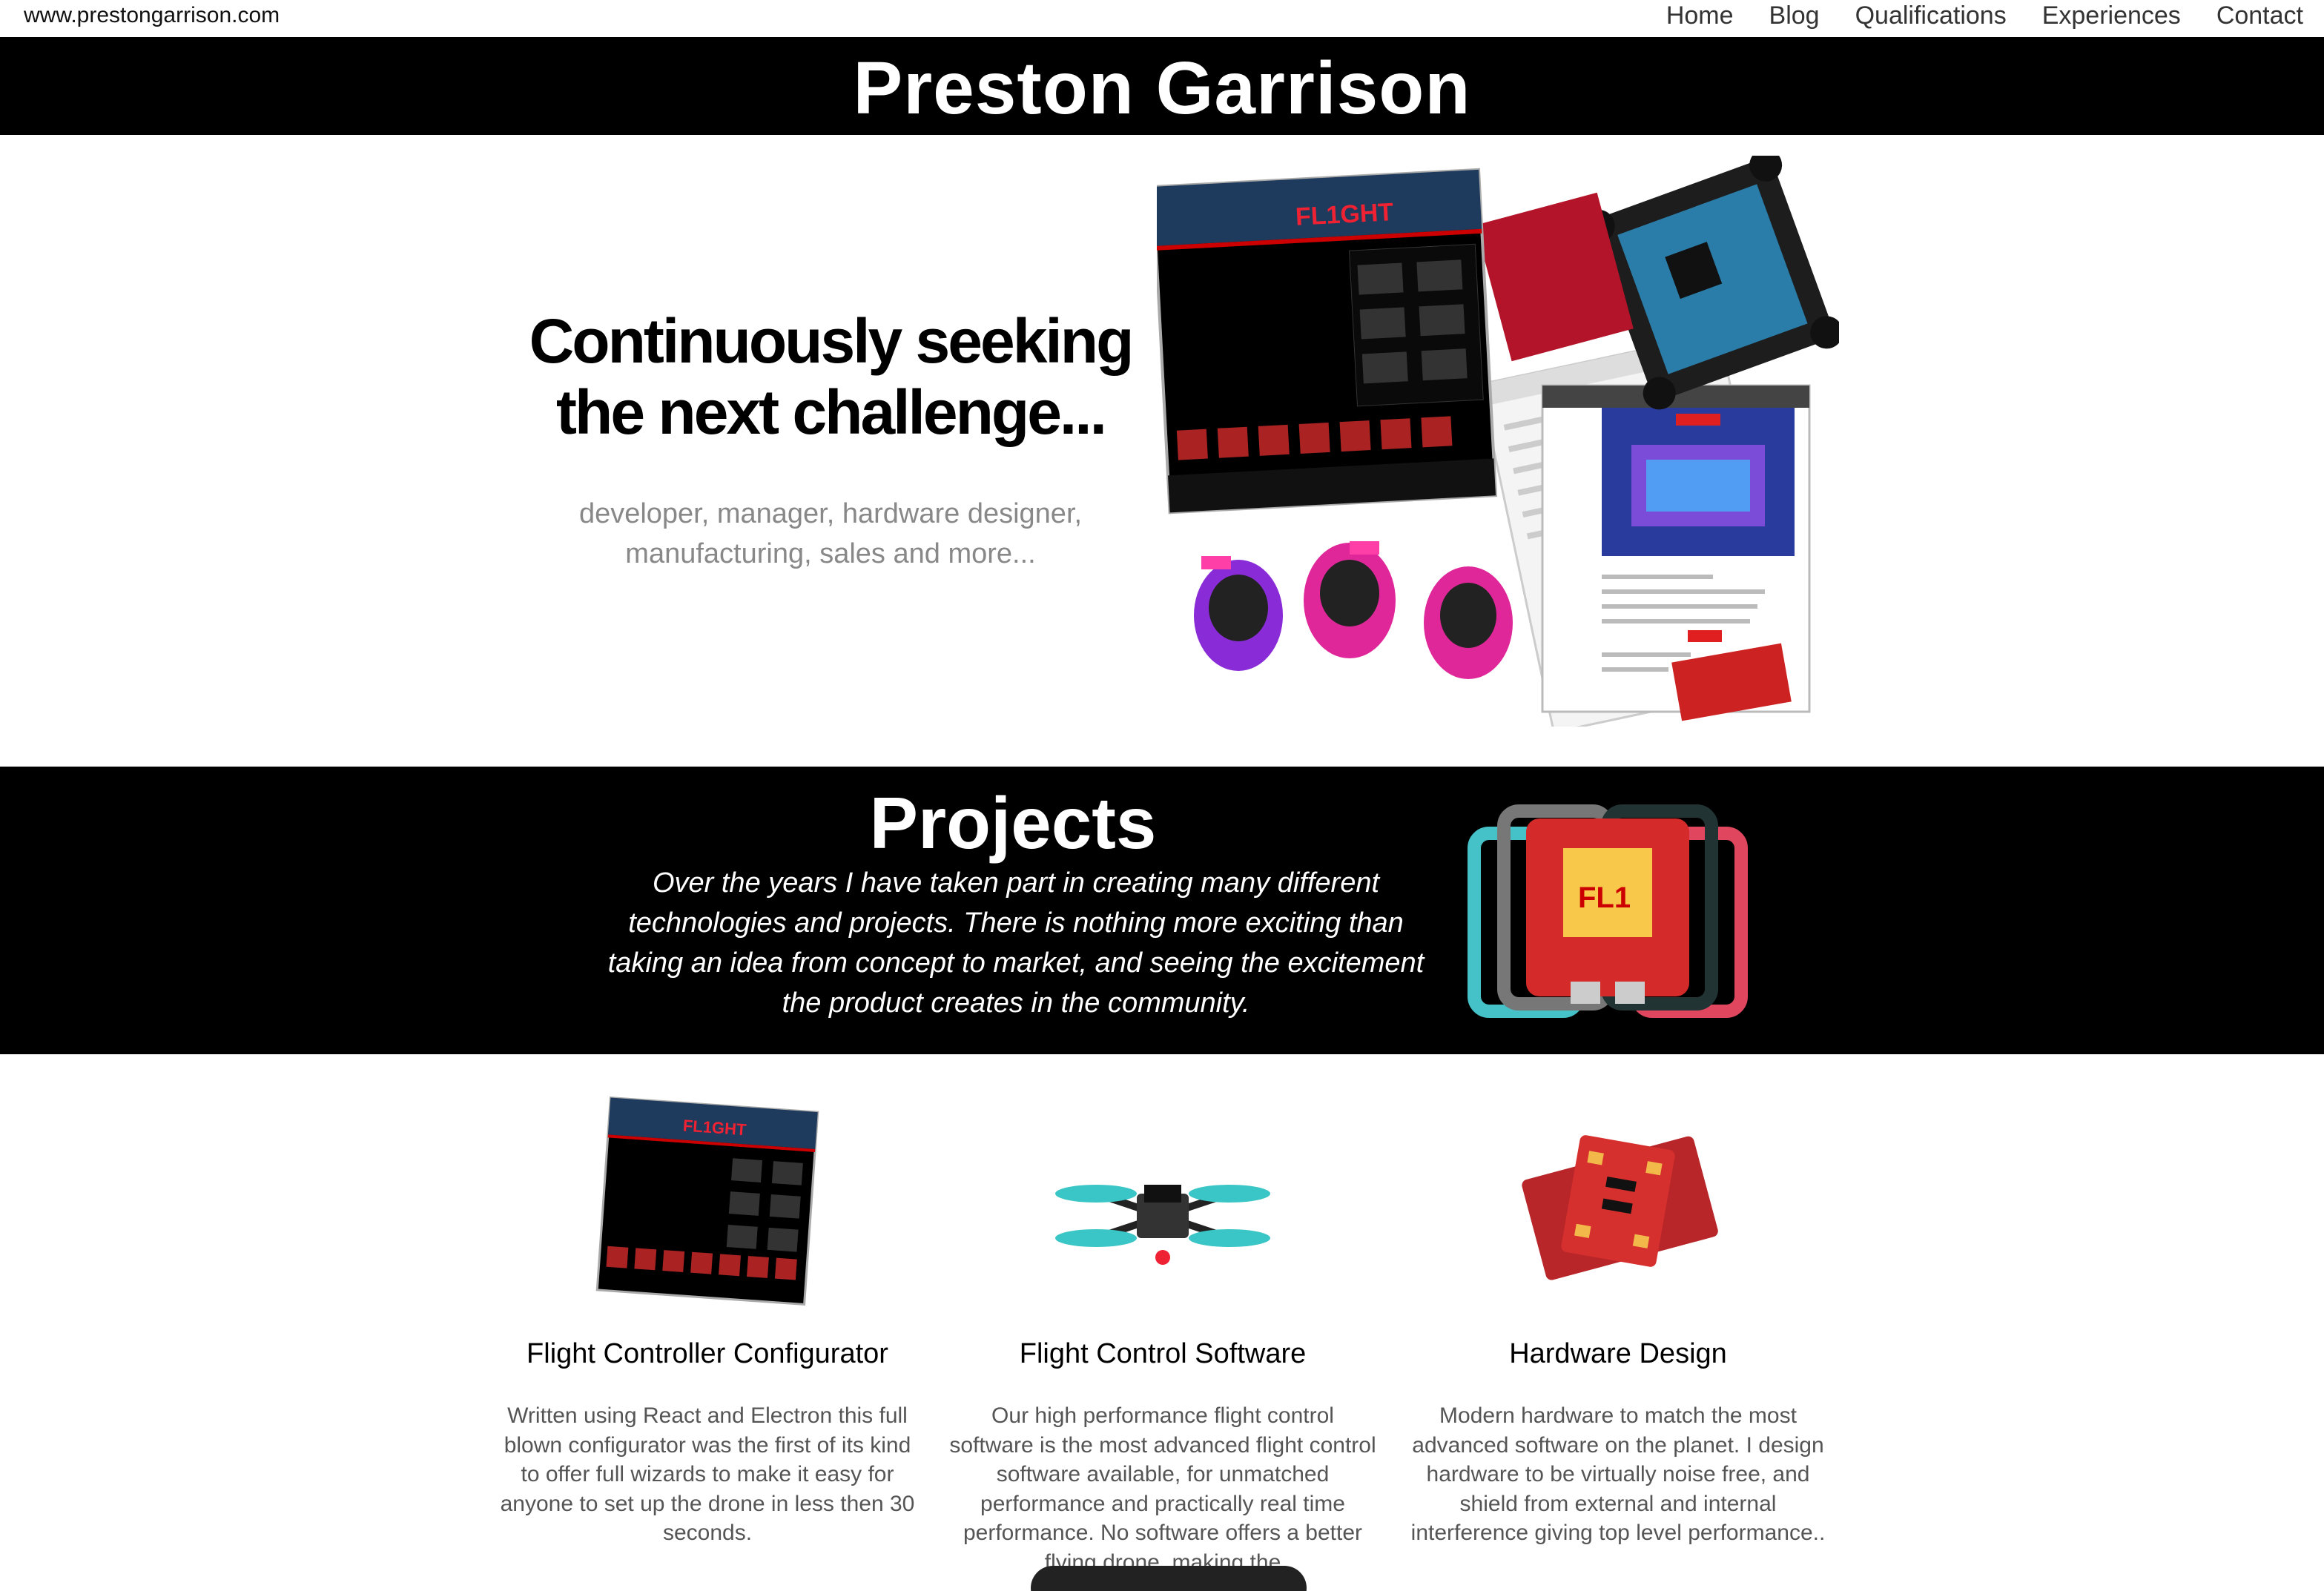 The height and width of the screenshot is (1591, 2324). I want to click on quadcopter-drone-icon, so click(1162, 1225).